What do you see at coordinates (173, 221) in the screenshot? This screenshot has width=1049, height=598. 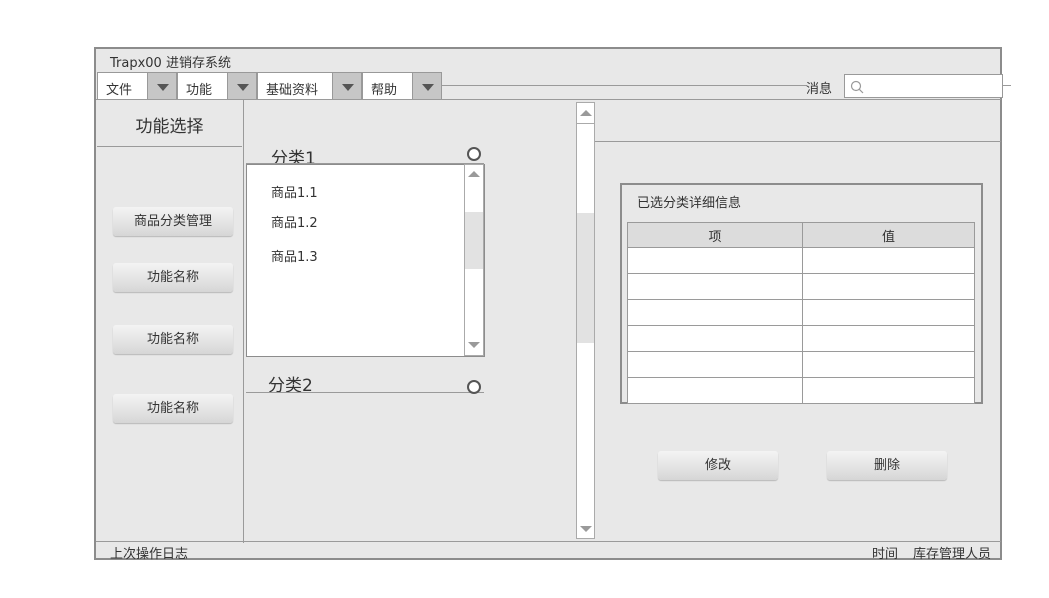 I see `sidebar-button-category-management: 商品分类管理` at bounding box center [173, 221].